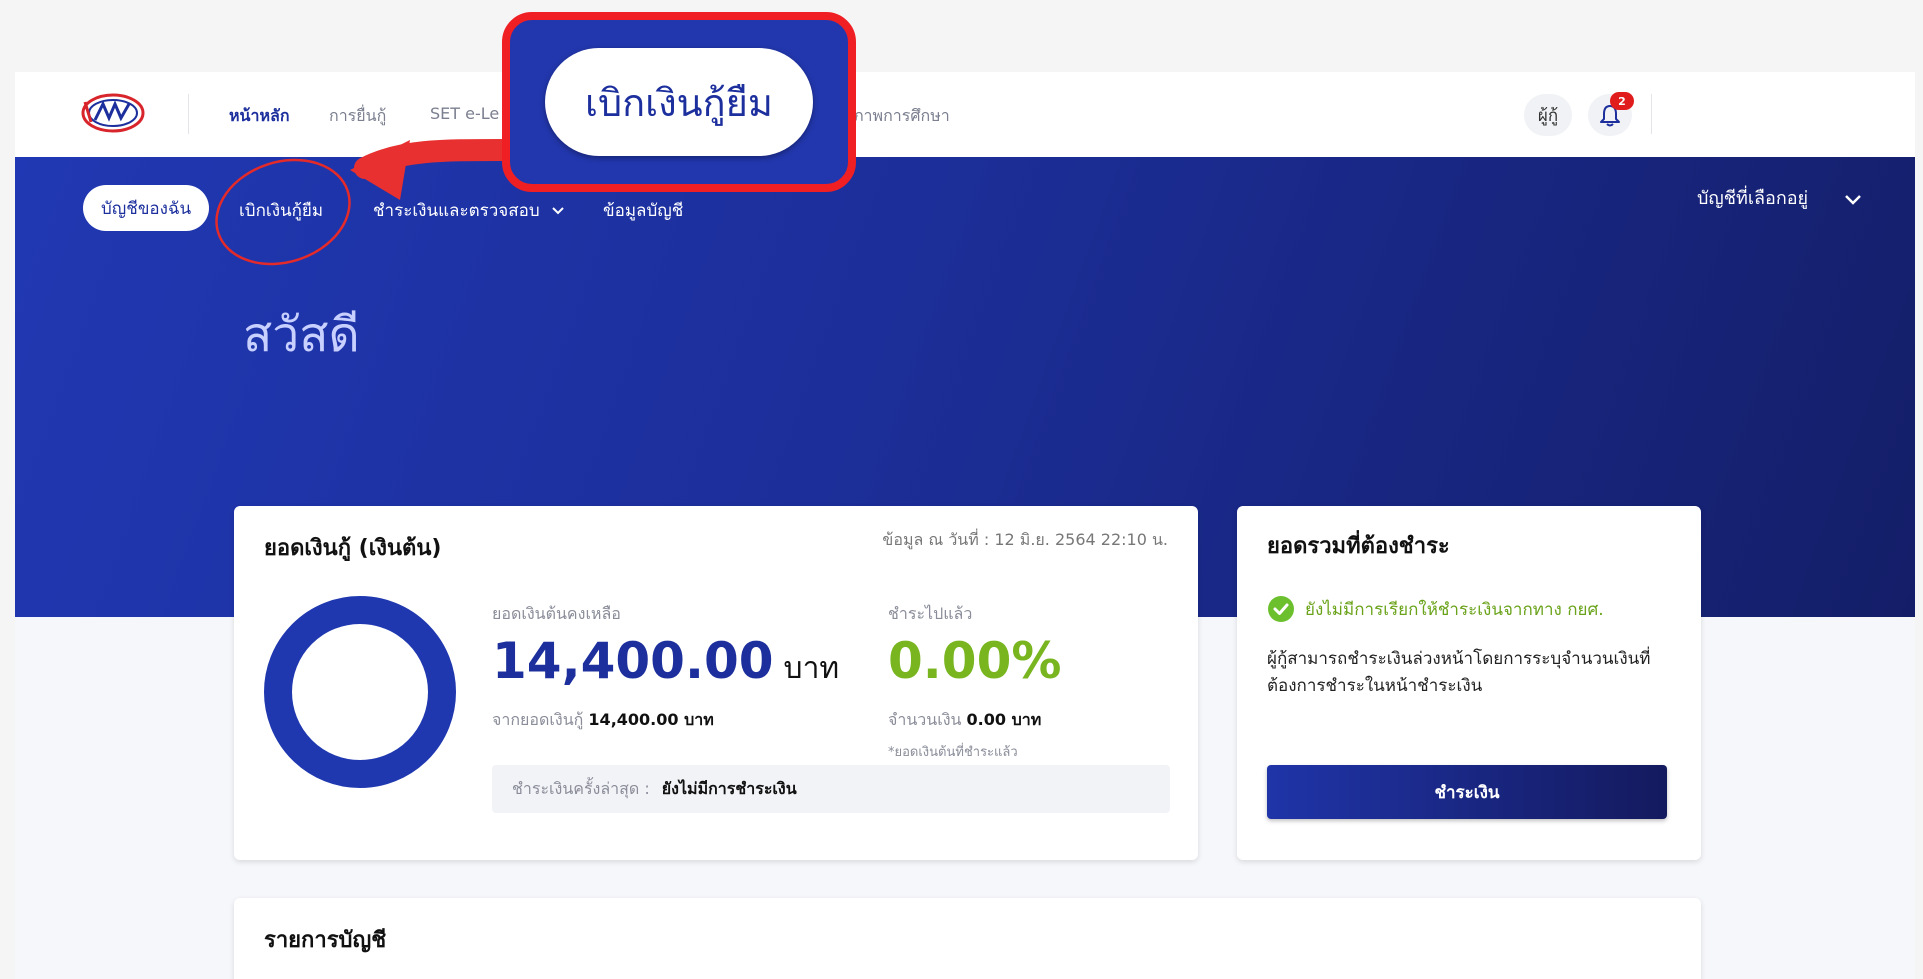  What do you see at coordinates (1454, 609) in the screenshot?
I see `due-status-text: ยังไม่มีการเรียกให้ชำระเงินจากทาง กยศ.` at bounding box center [1454, 609].